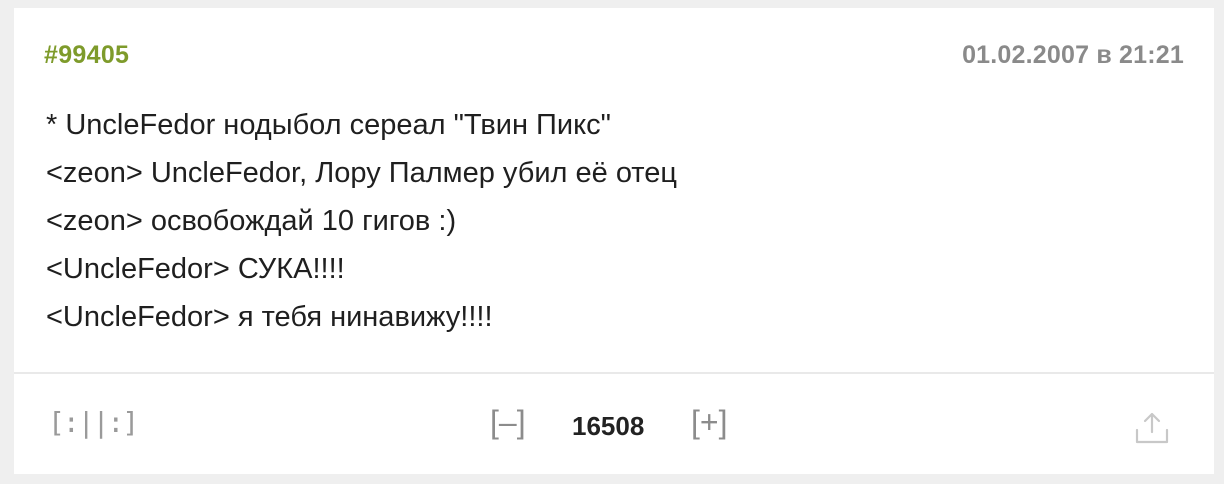 The height and width of the screenshot is (484, 1224). What do you see at coordinates (86, 55) in the screenshot?
I see `quote-id-link: #99405` at bounding box center [86, 55].